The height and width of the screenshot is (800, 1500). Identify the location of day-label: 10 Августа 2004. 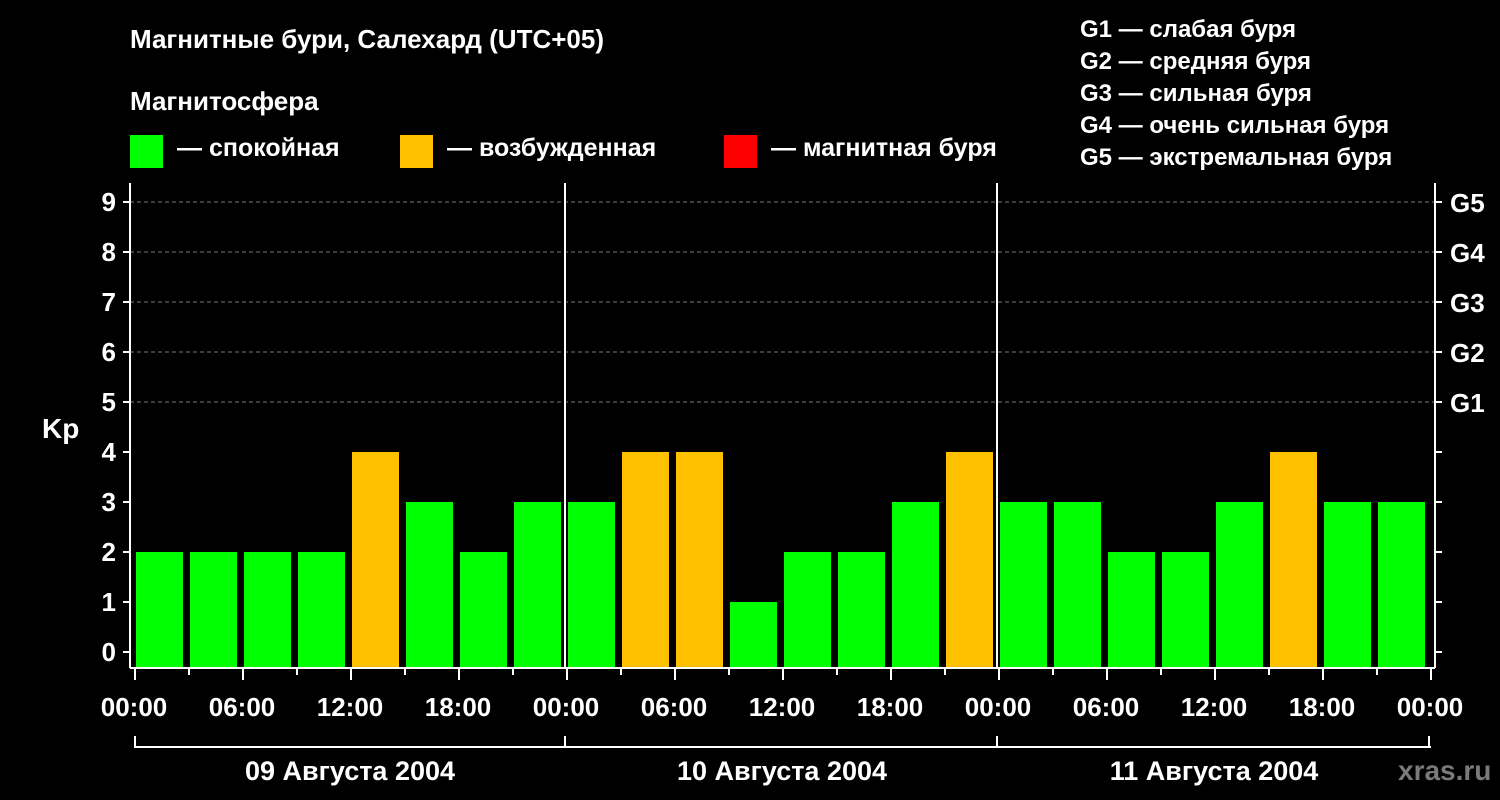
(782, 771).